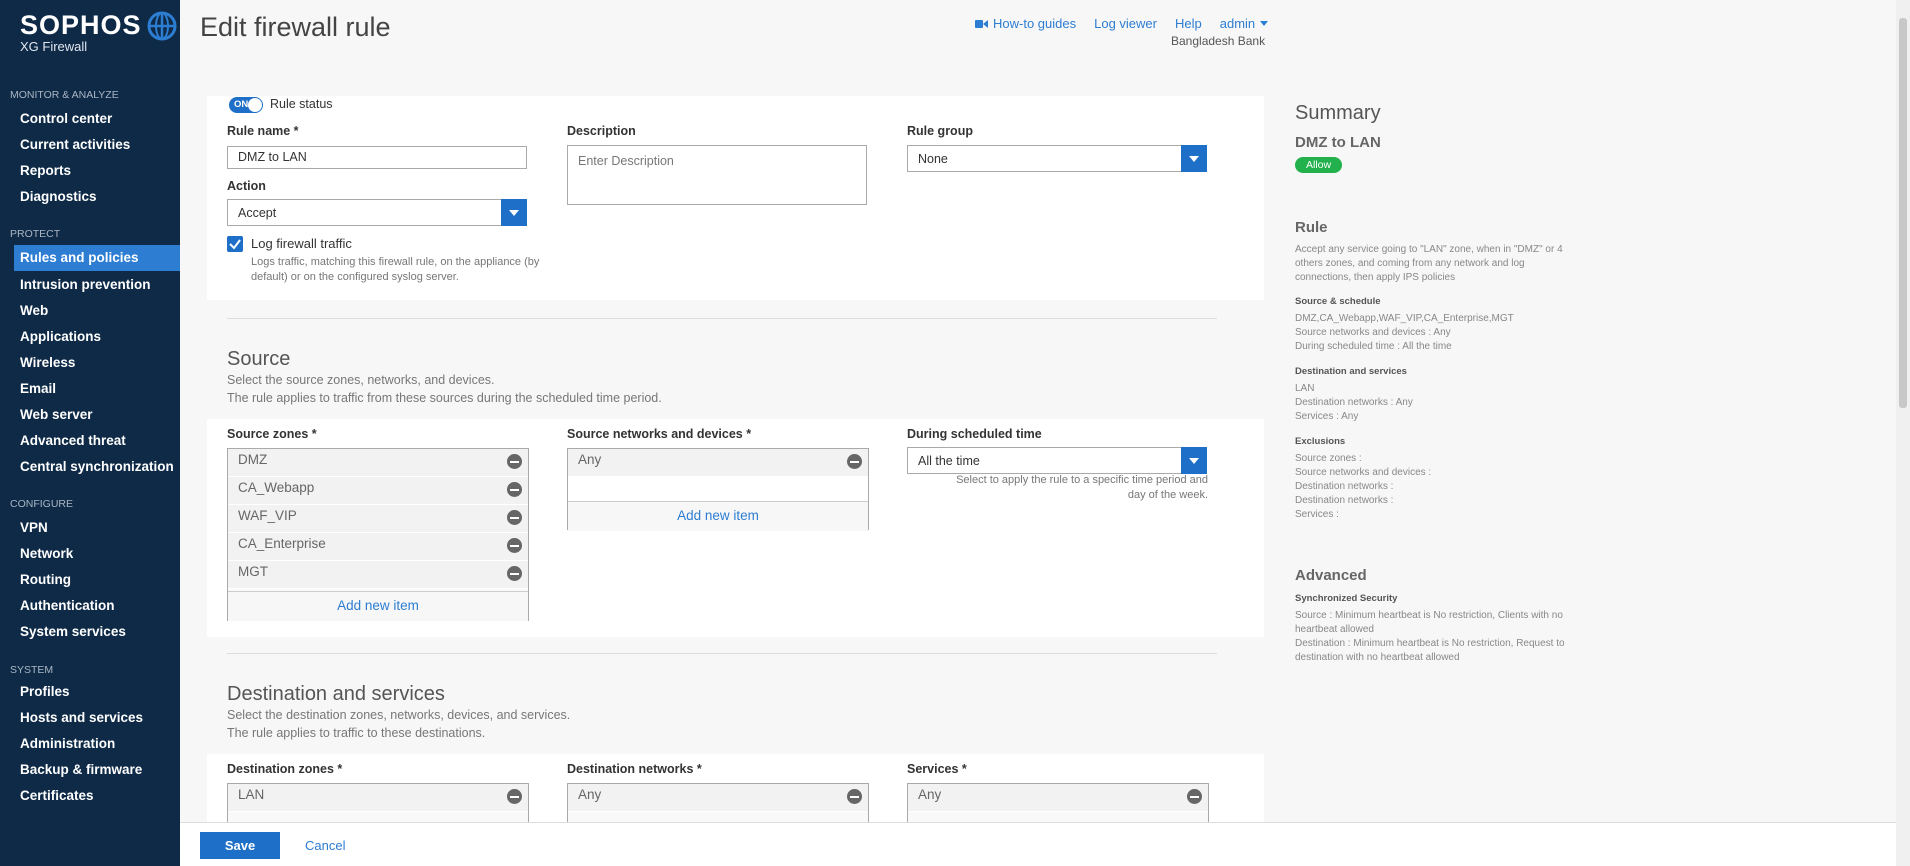 This screenshot has height=866, width=1910. What do you see at coordinates (67, 743) in the screenshot?
I see `nav-administration: Administration` at bounding box center [67, 743].